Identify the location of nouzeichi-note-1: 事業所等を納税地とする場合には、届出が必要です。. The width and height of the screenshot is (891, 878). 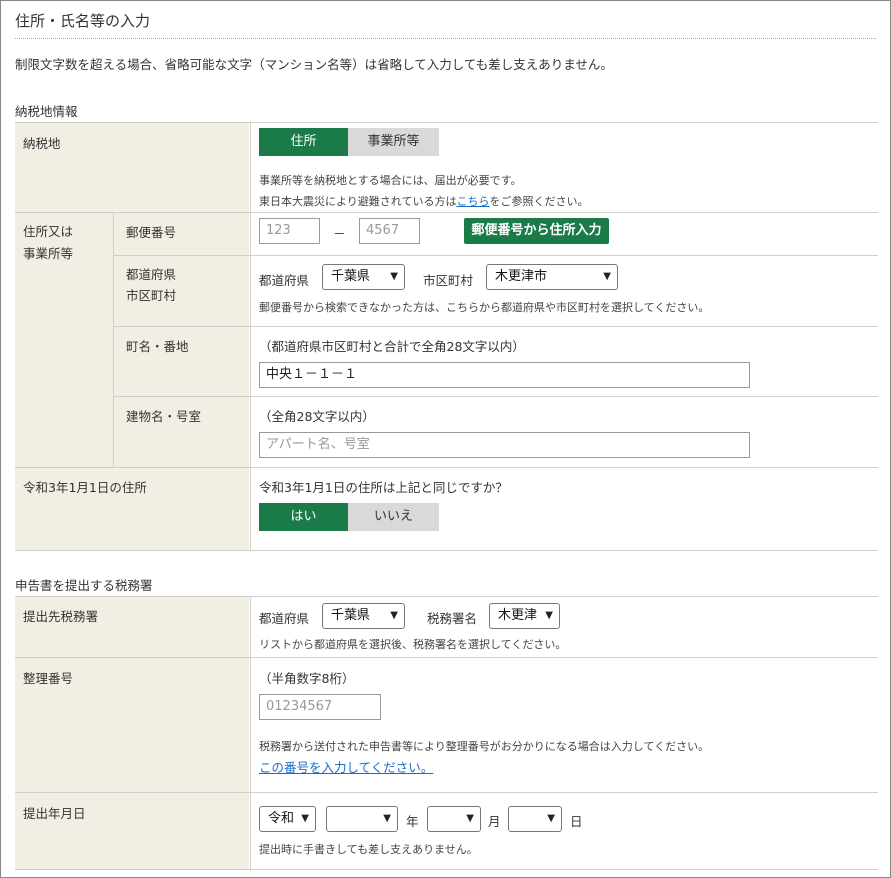
(390, 180).